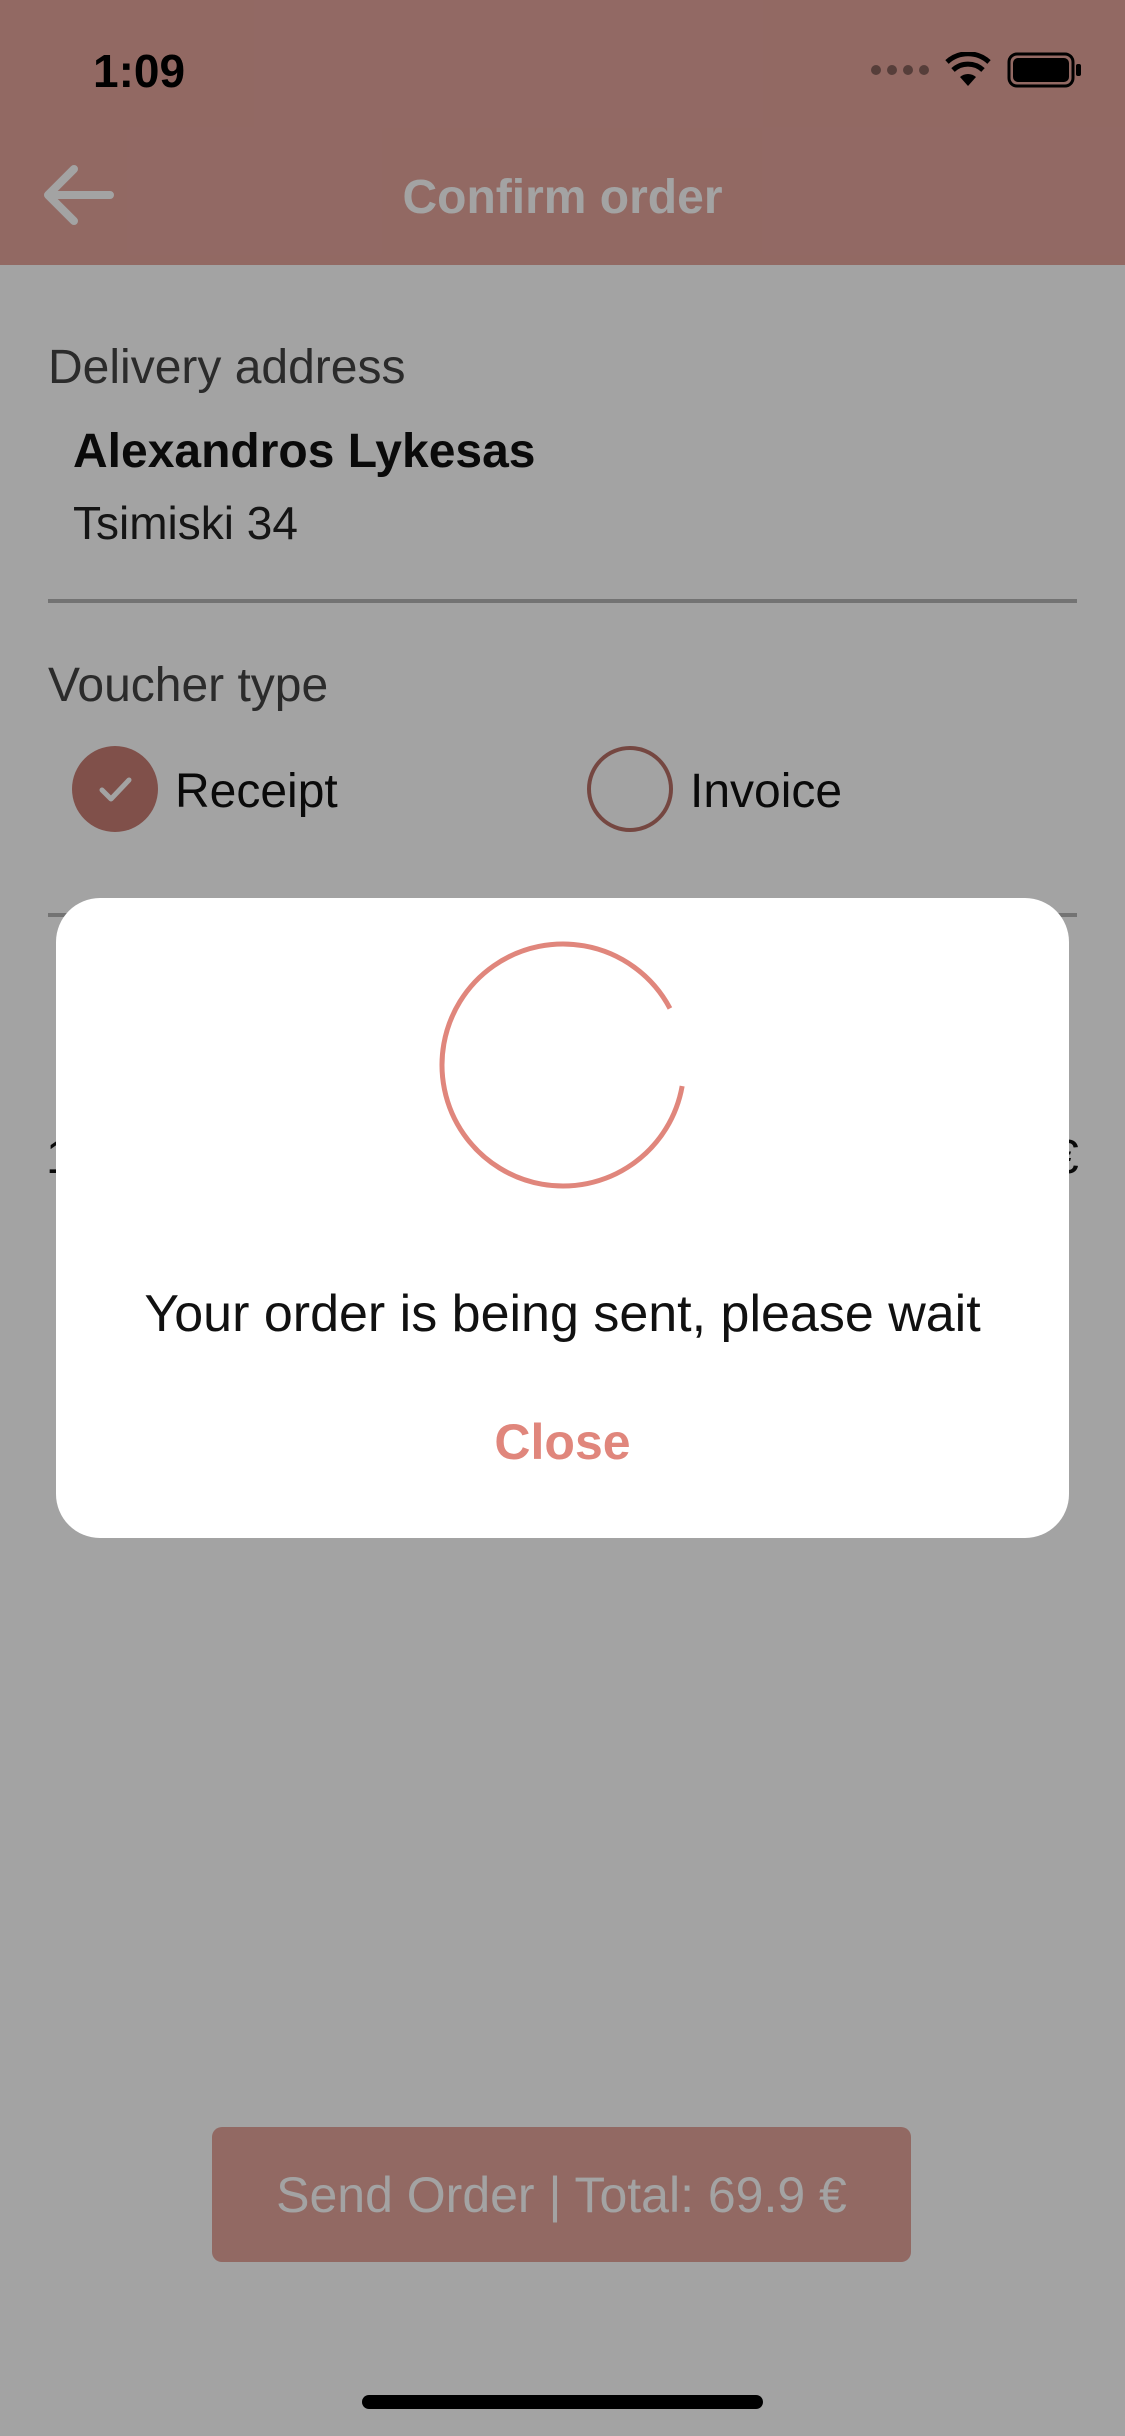 This screenshot has height=2436, width=1125. What do you see at coordinates (562, 2402) in the screenshot?
I see `home-indicator` at bounding box center [562, 2402].